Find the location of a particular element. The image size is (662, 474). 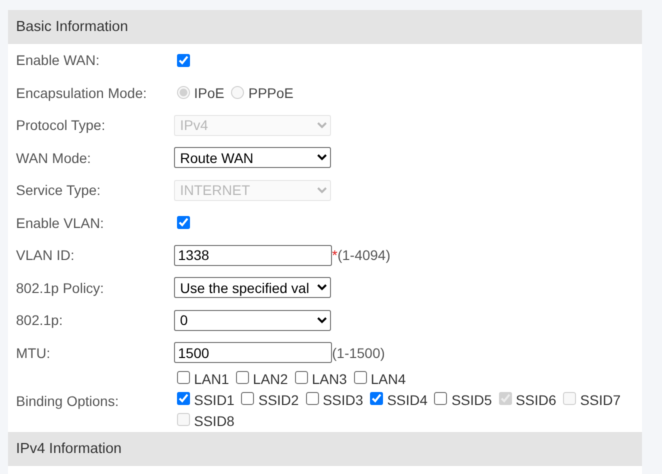

range-hint: (1-4094) is located at coordinates (363, 255).